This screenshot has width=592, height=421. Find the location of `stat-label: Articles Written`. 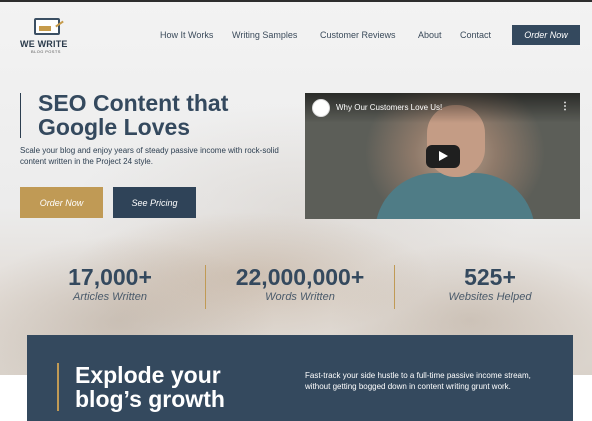

stat-label: Articles Written is located at coordinates (110, 297).